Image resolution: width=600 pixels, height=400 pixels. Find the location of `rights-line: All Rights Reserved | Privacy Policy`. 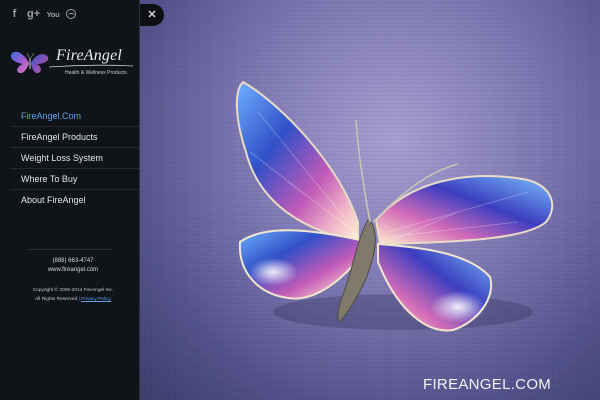

rights-line: All Rights Reserved | Privacy Policy is located at coordinates (69, 299).